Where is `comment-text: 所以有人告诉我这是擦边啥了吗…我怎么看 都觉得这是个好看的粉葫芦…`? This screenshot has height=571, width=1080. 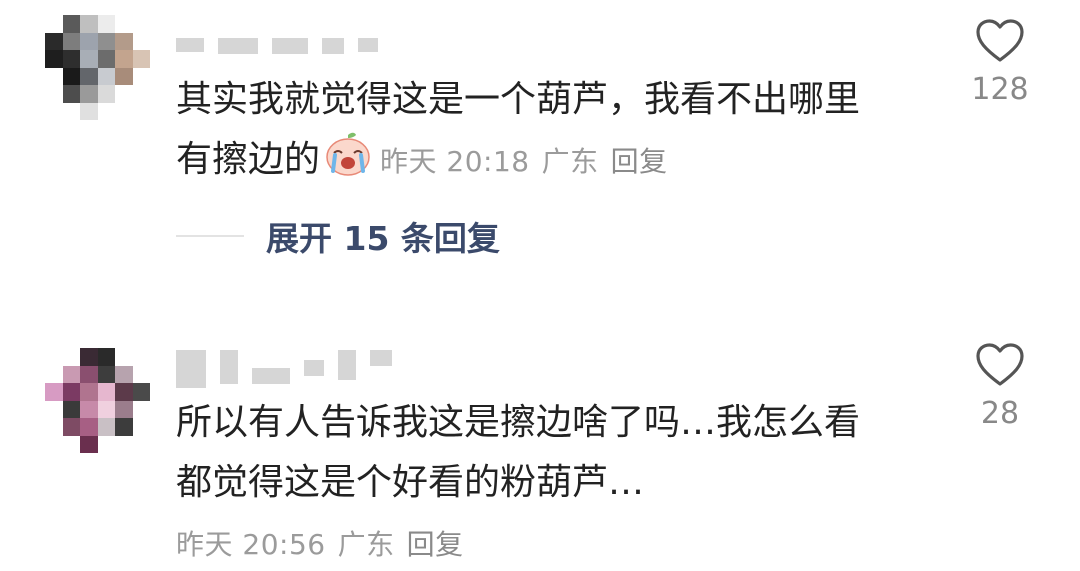 comment-text: 所以有人告诉我这是擦边啥了吗…我怎么看 都觉得这是个好看的粉葫芦… is located at coordinates (518, 453).